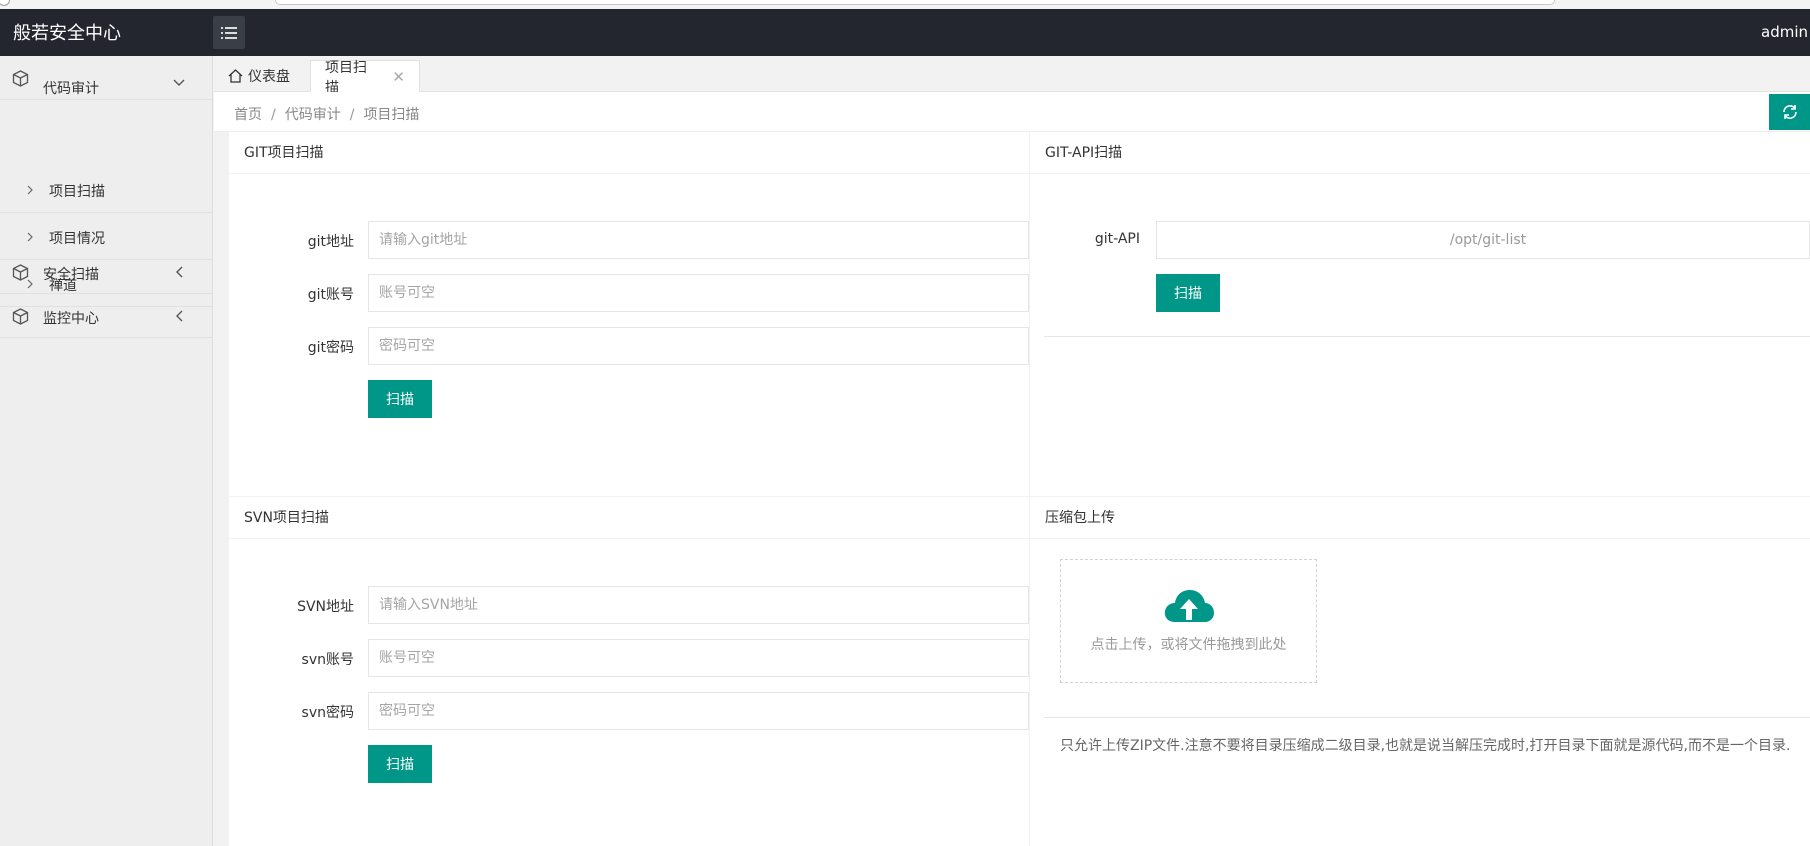 This screenshot has height=846, width=1810. What do you see at coordinates (330, 242) in the screenshot?
I see `field-label: git地址` at bounding box center [330, 242].